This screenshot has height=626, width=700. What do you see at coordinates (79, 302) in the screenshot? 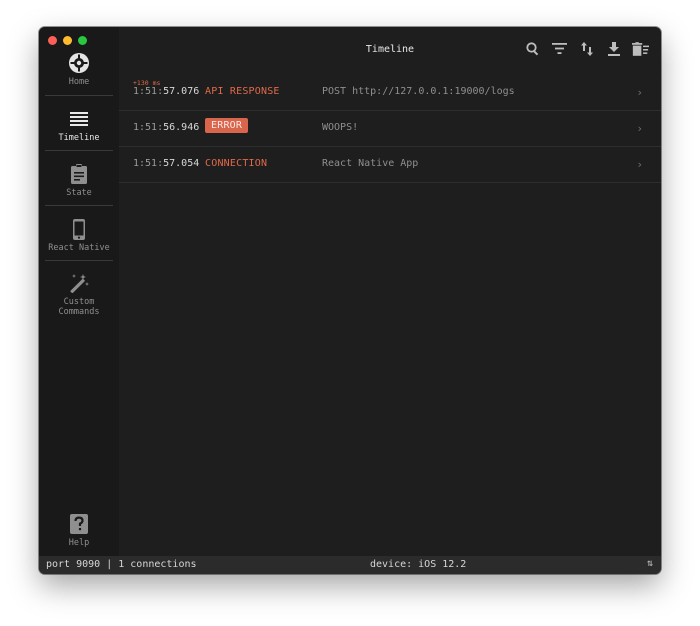
I see `sidebar-item-label-line1: Custom` at bounding box center [79, 302].